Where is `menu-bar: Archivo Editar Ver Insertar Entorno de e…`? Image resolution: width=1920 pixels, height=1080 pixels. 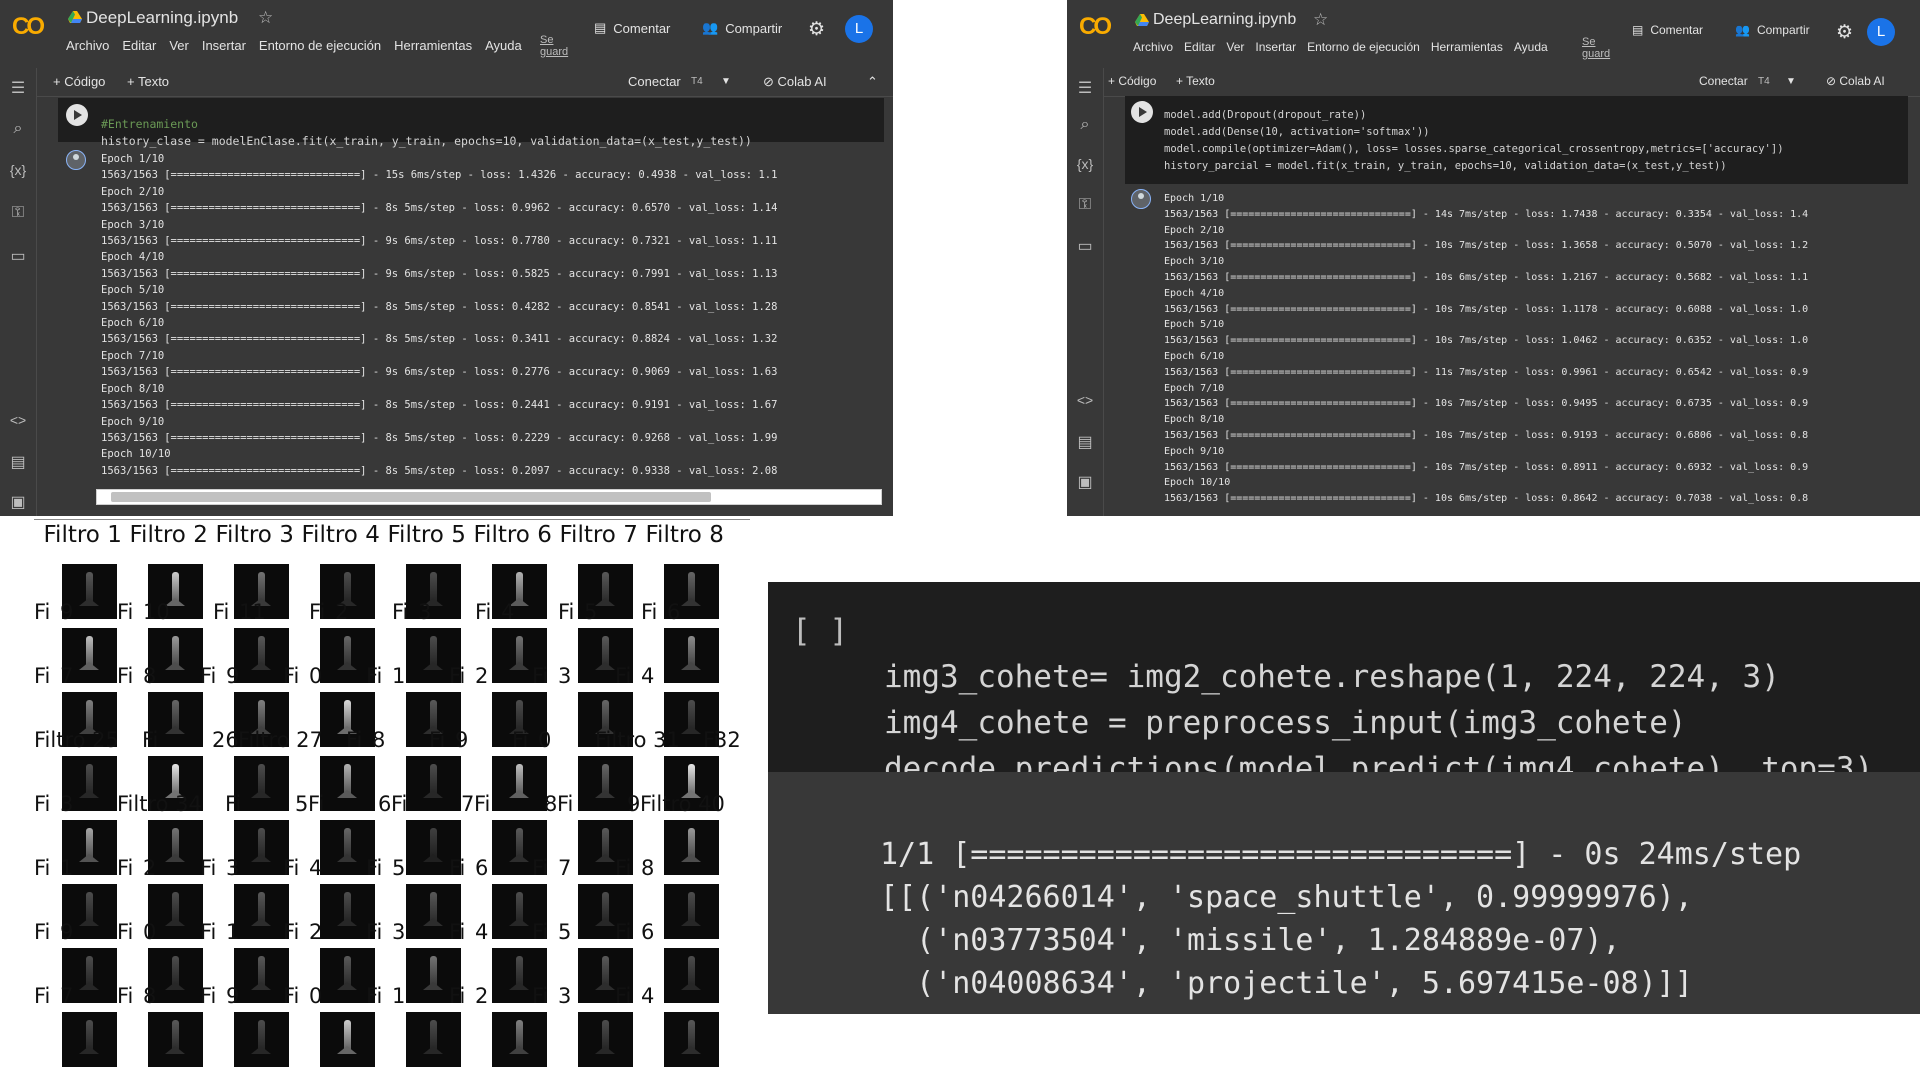
menu-bar: Archivo Editar Ver Insertar Entorno de e… is located at coordinates (1340, 47).